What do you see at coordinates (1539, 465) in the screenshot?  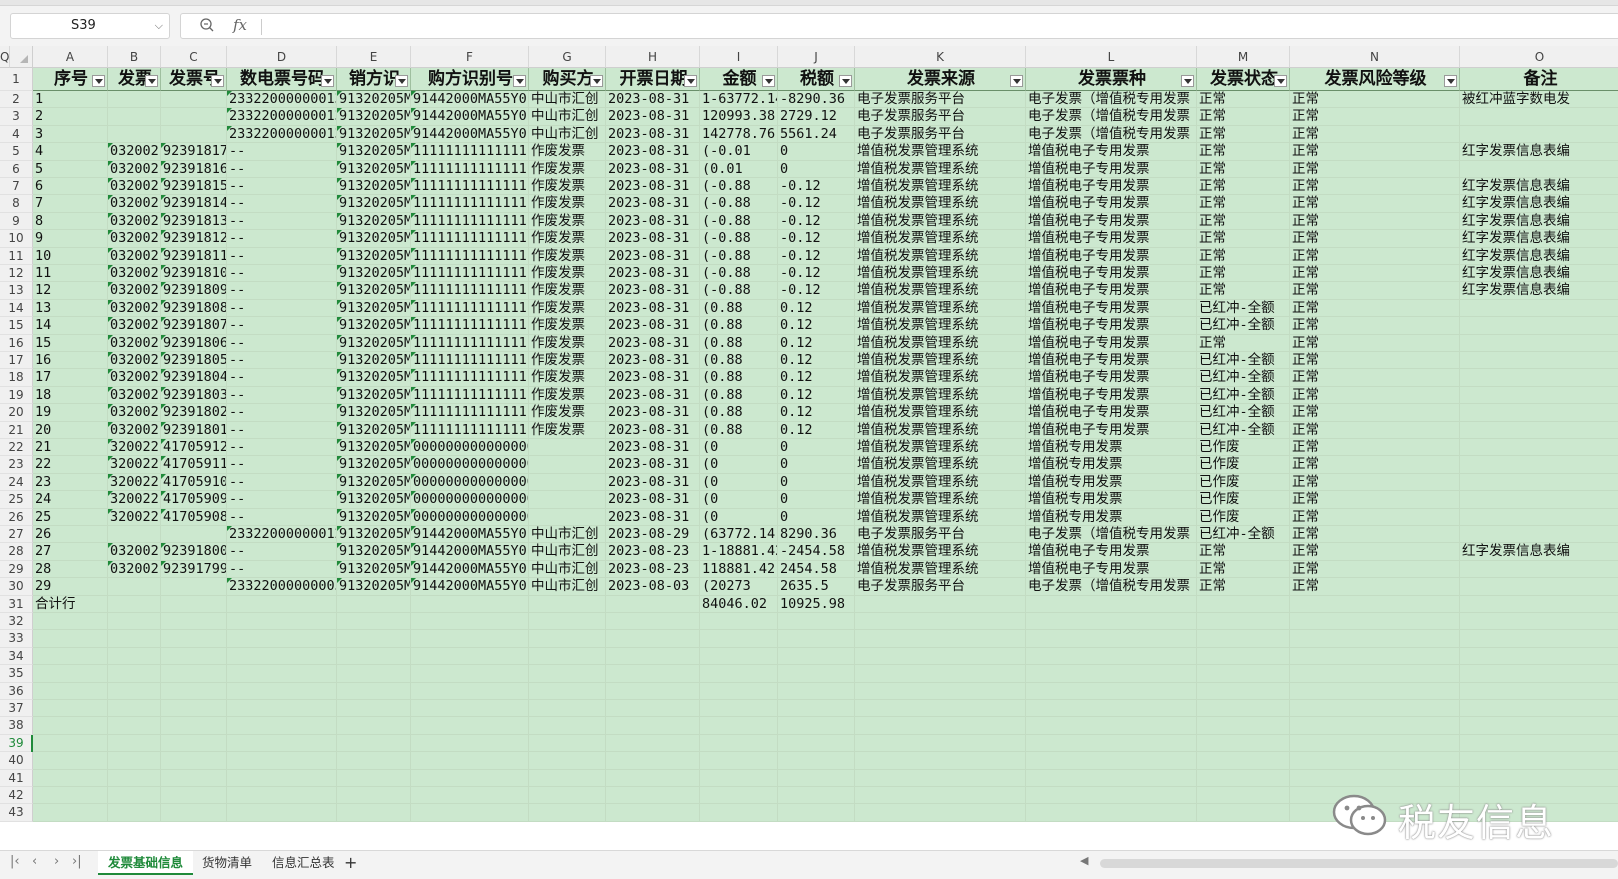 I see `cell-remark` at bounding box center [1539, 465].